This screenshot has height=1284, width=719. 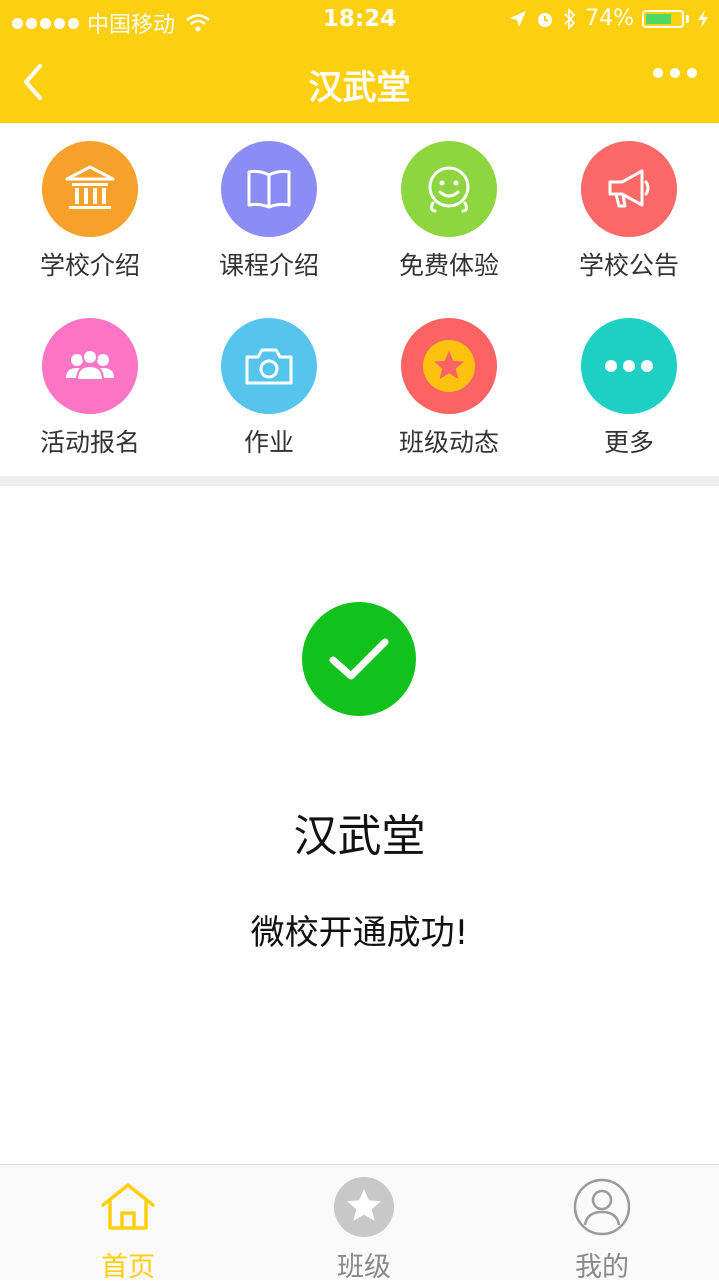 What do you see at coordinates (545, 19) in the screenshot?
I see `alarm-icon` at bounding box center [545, 19].